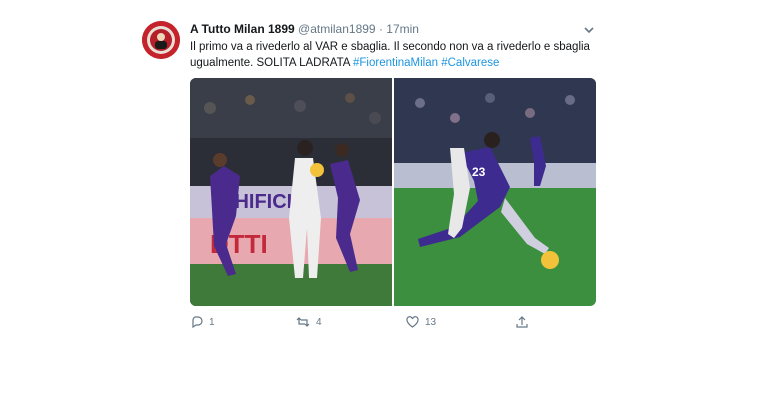  I want to click on retweet-icon, so click(303, 322).